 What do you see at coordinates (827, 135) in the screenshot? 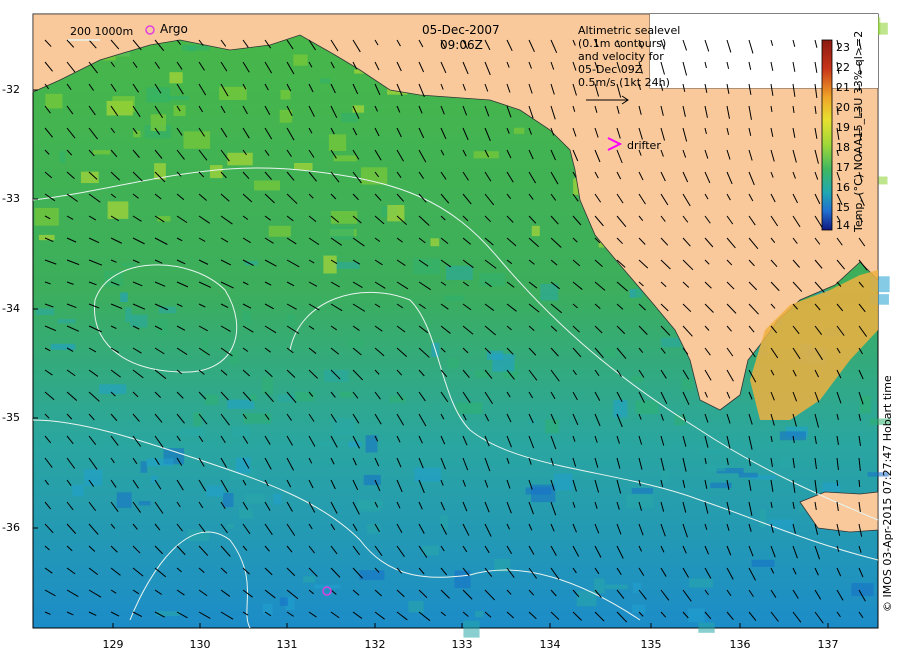
I see `colorbar` at bounding box center [827, 135].